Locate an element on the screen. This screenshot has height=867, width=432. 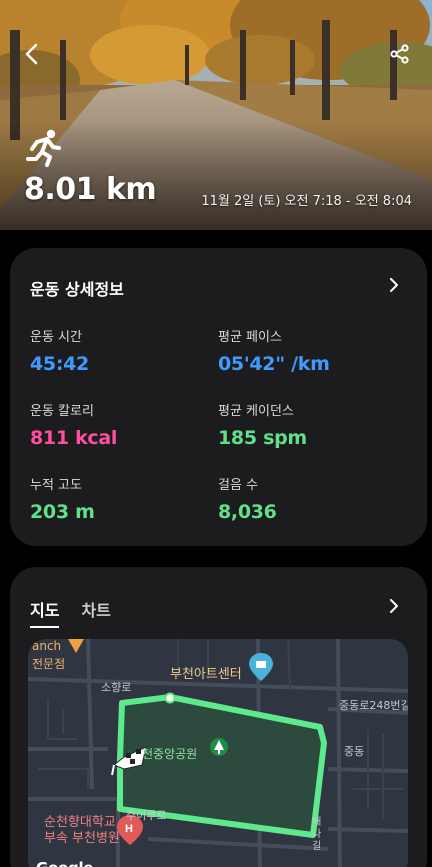
workout-time-range: 11월 2일 (토) 오전 7:18 - 오전 8:04 is located at coordinates (306, 201).